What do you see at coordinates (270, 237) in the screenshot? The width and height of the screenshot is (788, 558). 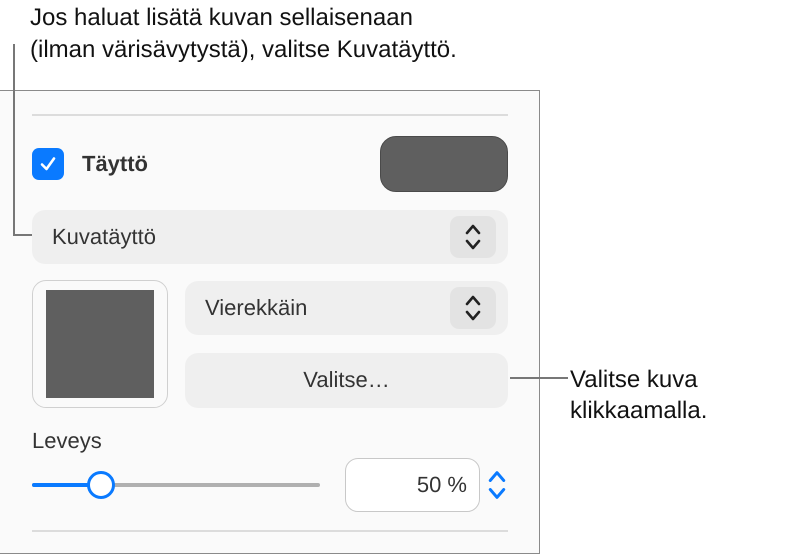 I see `fill-type-select: Kuvatäyttö` at bounding box center [270, 237].